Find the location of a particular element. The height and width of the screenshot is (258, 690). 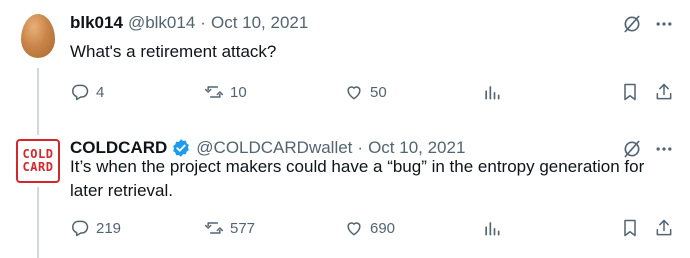

tweet-actions: 4 10 50 is located at coordinates (345, 92).